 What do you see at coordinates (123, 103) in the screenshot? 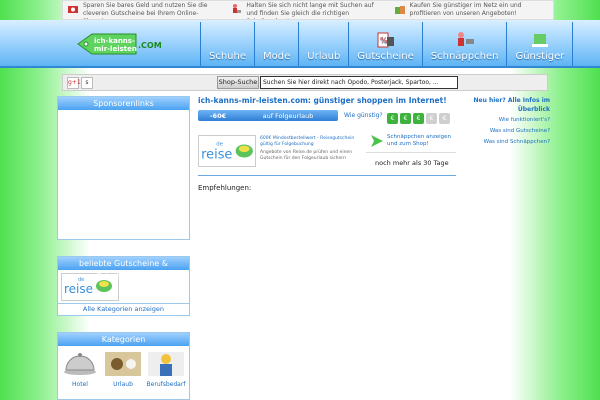
I see `sponsor-title: Sponsorenlinks` at bounding box center [123, 103].